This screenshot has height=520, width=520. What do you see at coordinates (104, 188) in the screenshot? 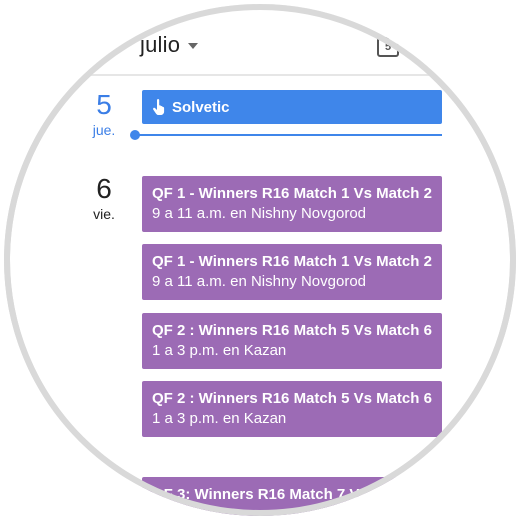
I see `day-number: 6` at bounding box center [104, 188].